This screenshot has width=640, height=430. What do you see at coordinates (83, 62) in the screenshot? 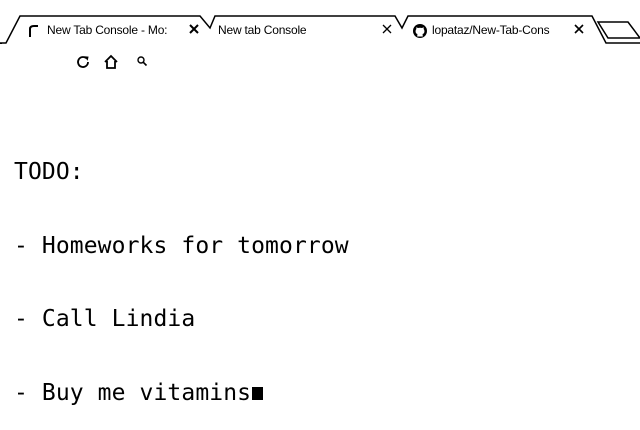
I see `reload-icon` at bounding box center [83, 62].